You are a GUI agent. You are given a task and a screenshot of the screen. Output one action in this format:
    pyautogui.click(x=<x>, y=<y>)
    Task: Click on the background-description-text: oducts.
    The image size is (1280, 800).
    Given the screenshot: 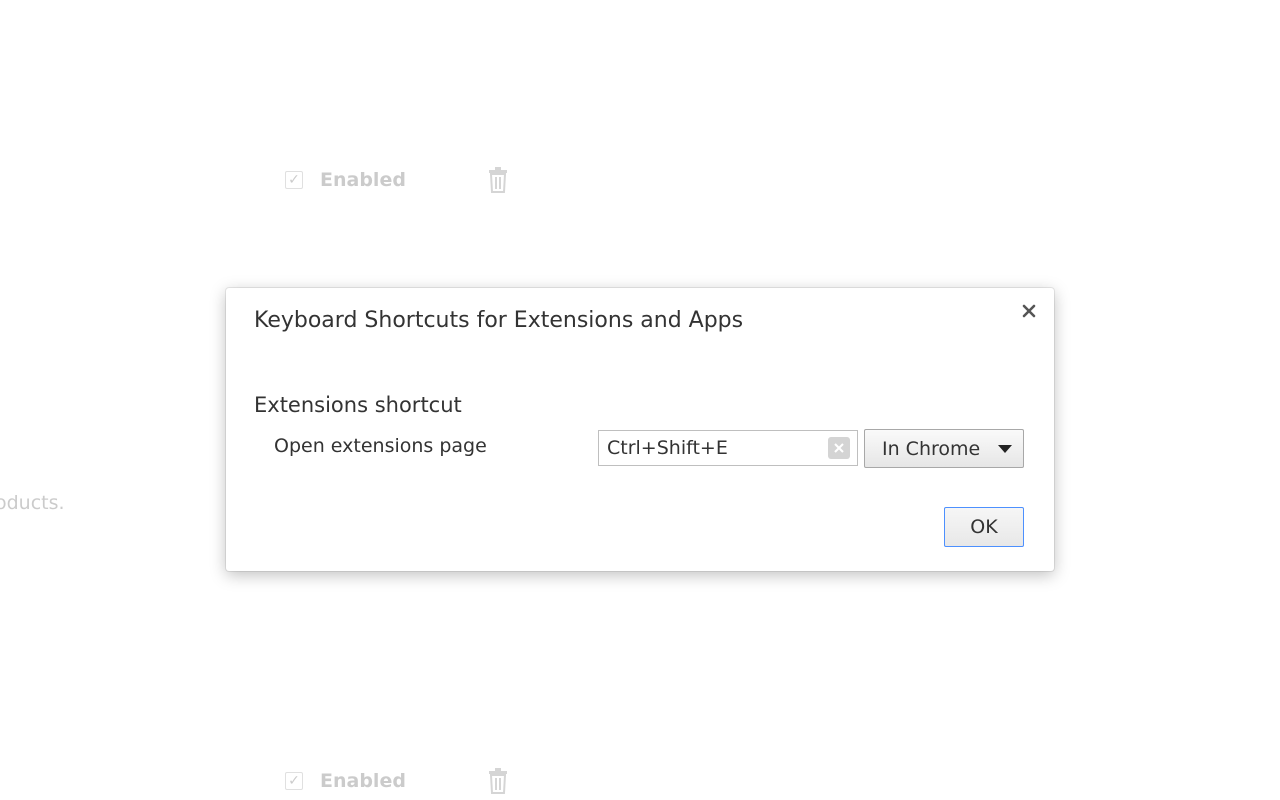 What is the action you would take?
    pyautogui.click(x=32, y=503)
    